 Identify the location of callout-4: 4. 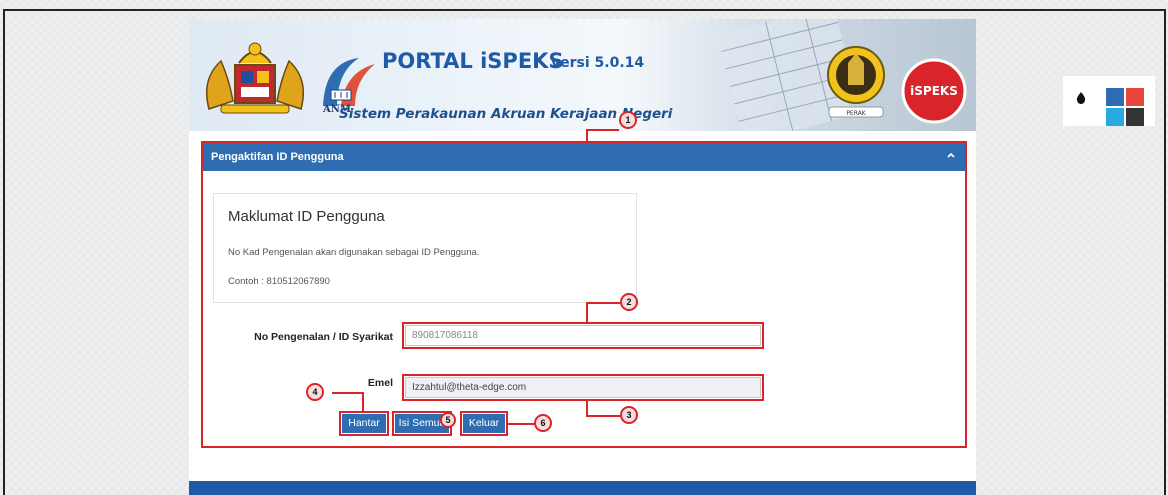
(315, 392).